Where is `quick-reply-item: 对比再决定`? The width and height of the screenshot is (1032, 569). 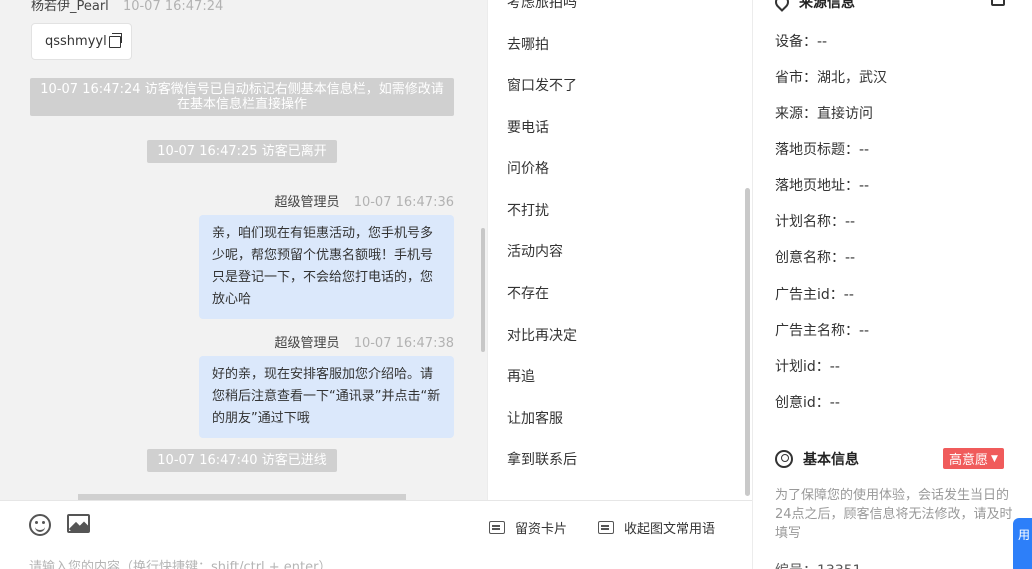 quick-reply-item: 对比再决定 is located at coordinates (542, 335).